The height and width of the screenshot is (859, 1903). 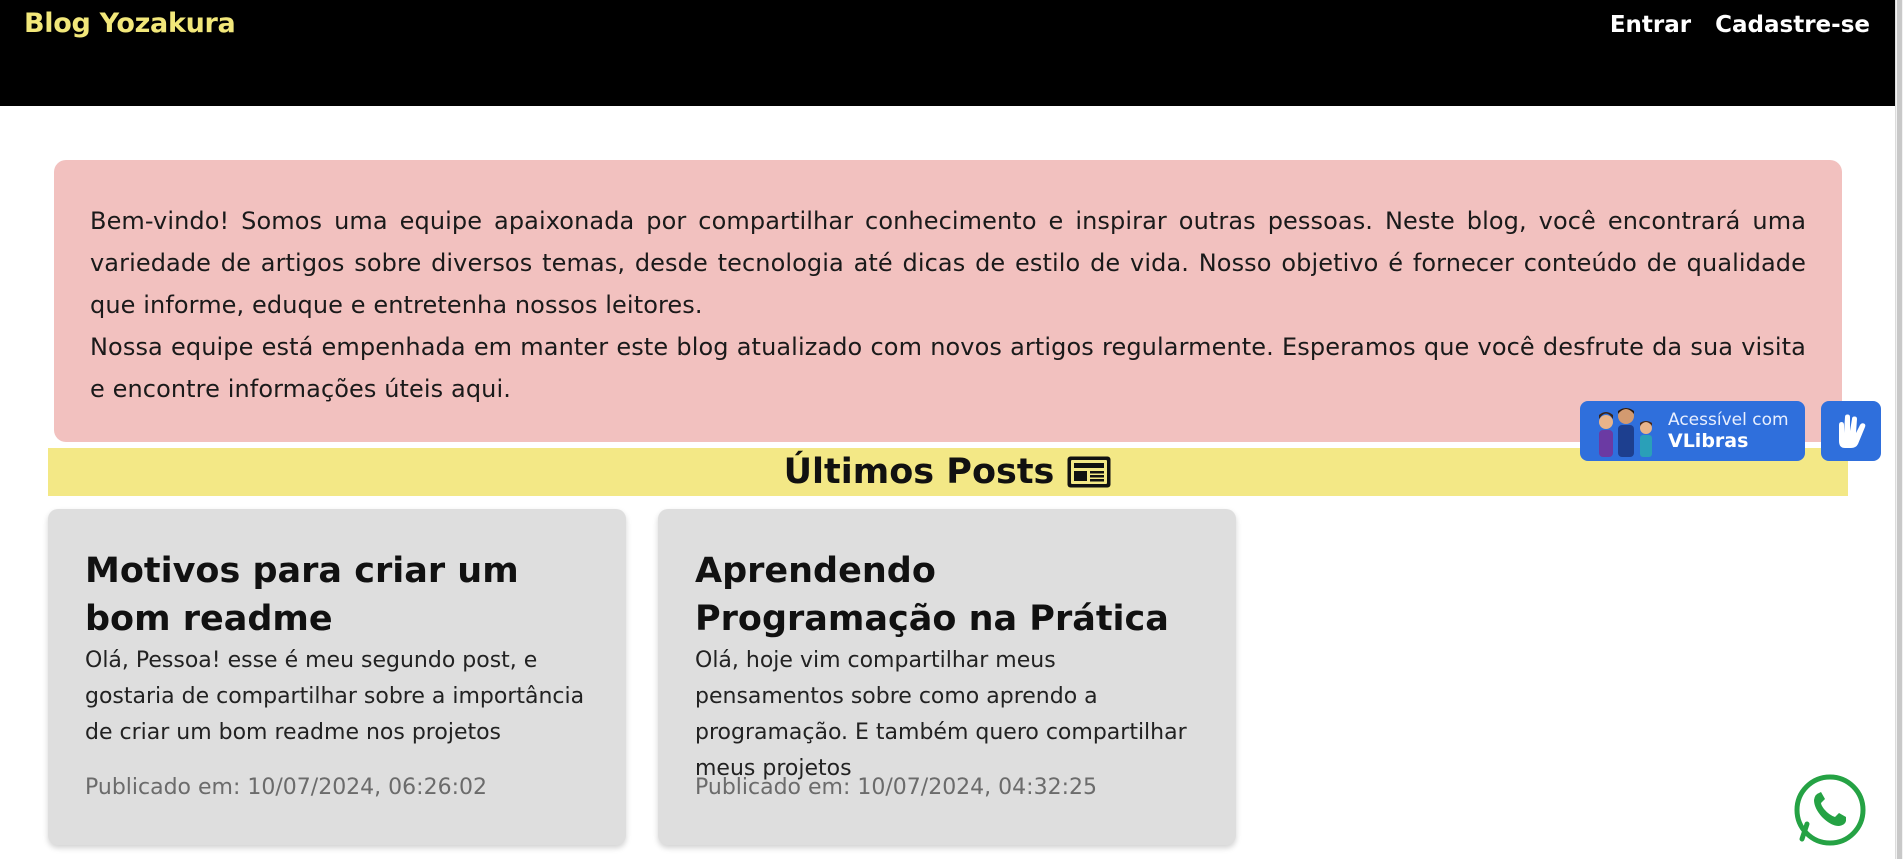 I want to click on vlibras-label-brand: VLibras, so click(x=1708, y=441).